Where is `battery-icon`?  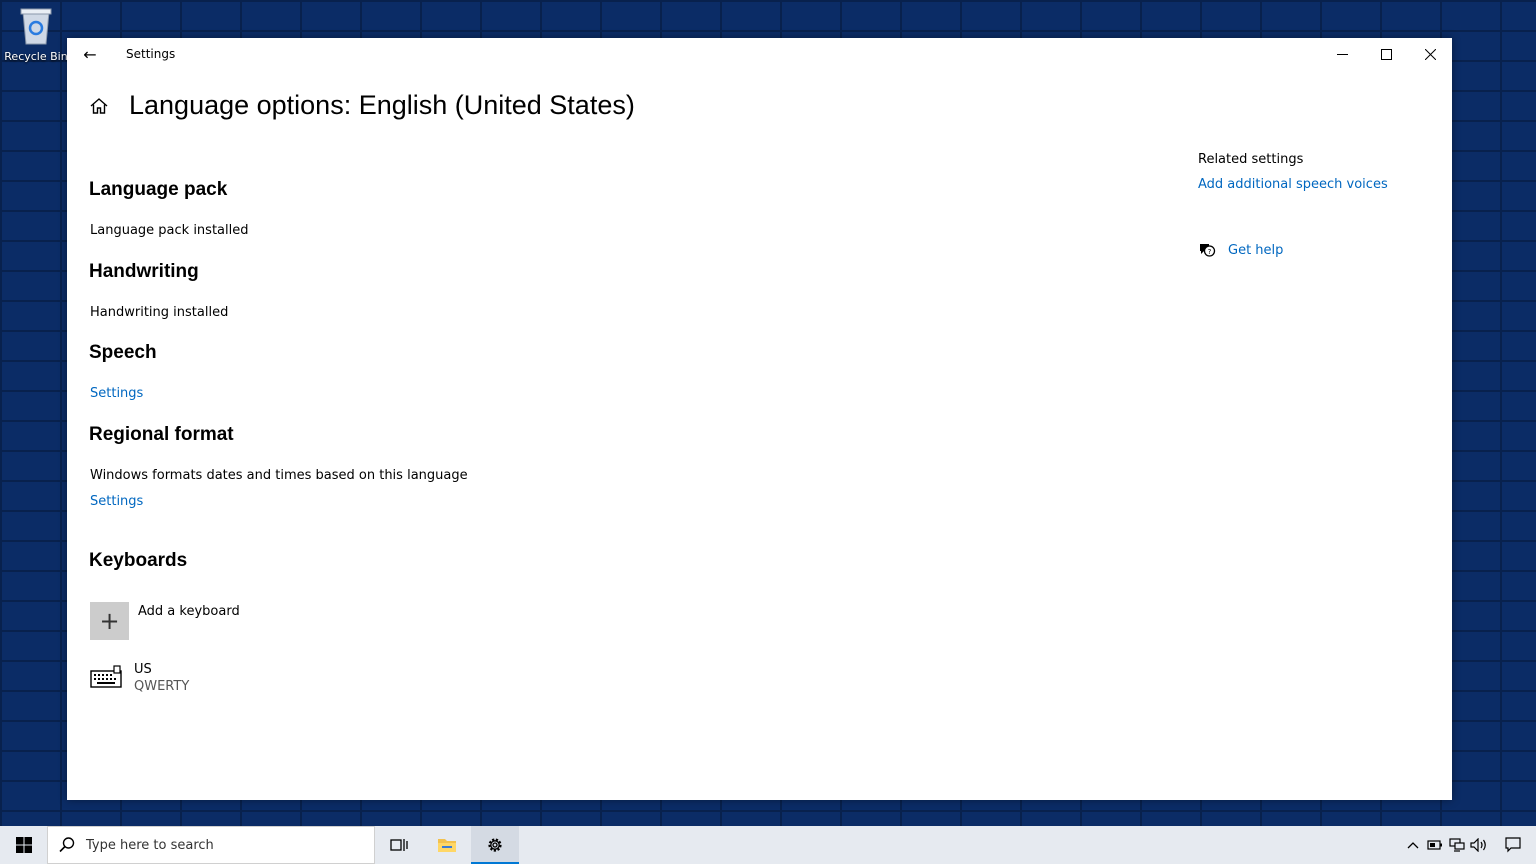 battery-icon is located at coordinates (1434, 845).